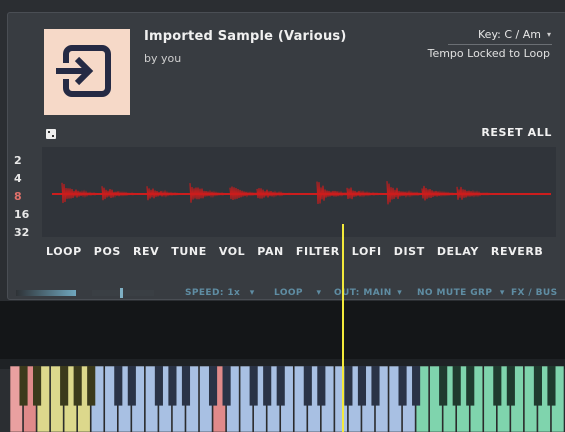 Image resolution: width=565 pixels, height=432 pixels. Describe the element at coordinates (509, 34) in the screenshot. I see `key-label: Key: C / Am` at that location.